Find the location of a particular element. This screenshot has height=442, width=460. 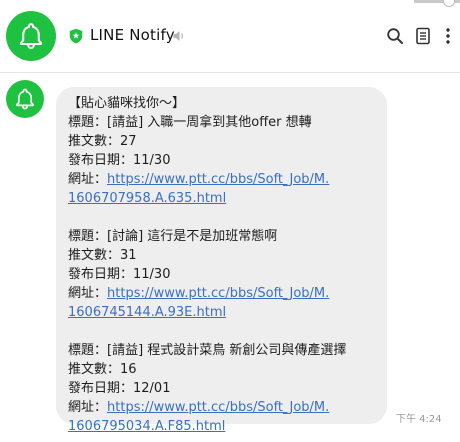

post-title: 標題：[請益] 程式設計菜鳥 新創公司與傳產選擇 is located at coordinates (207, 350).